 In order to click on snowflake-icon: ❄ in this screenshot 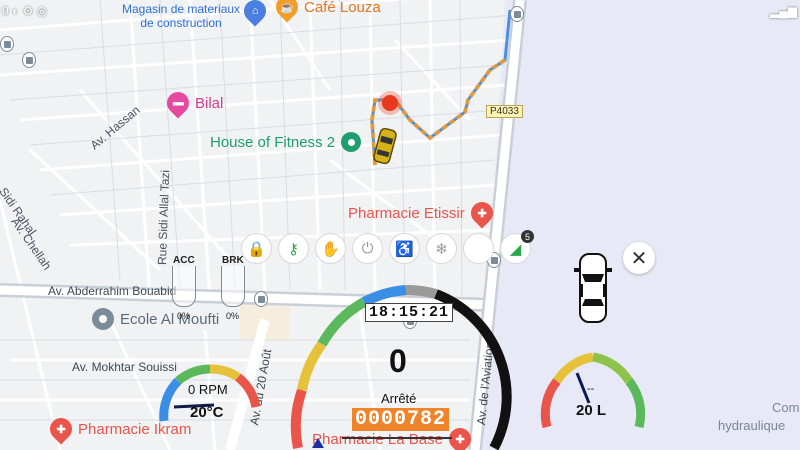, I will do `click(441, 249)`.